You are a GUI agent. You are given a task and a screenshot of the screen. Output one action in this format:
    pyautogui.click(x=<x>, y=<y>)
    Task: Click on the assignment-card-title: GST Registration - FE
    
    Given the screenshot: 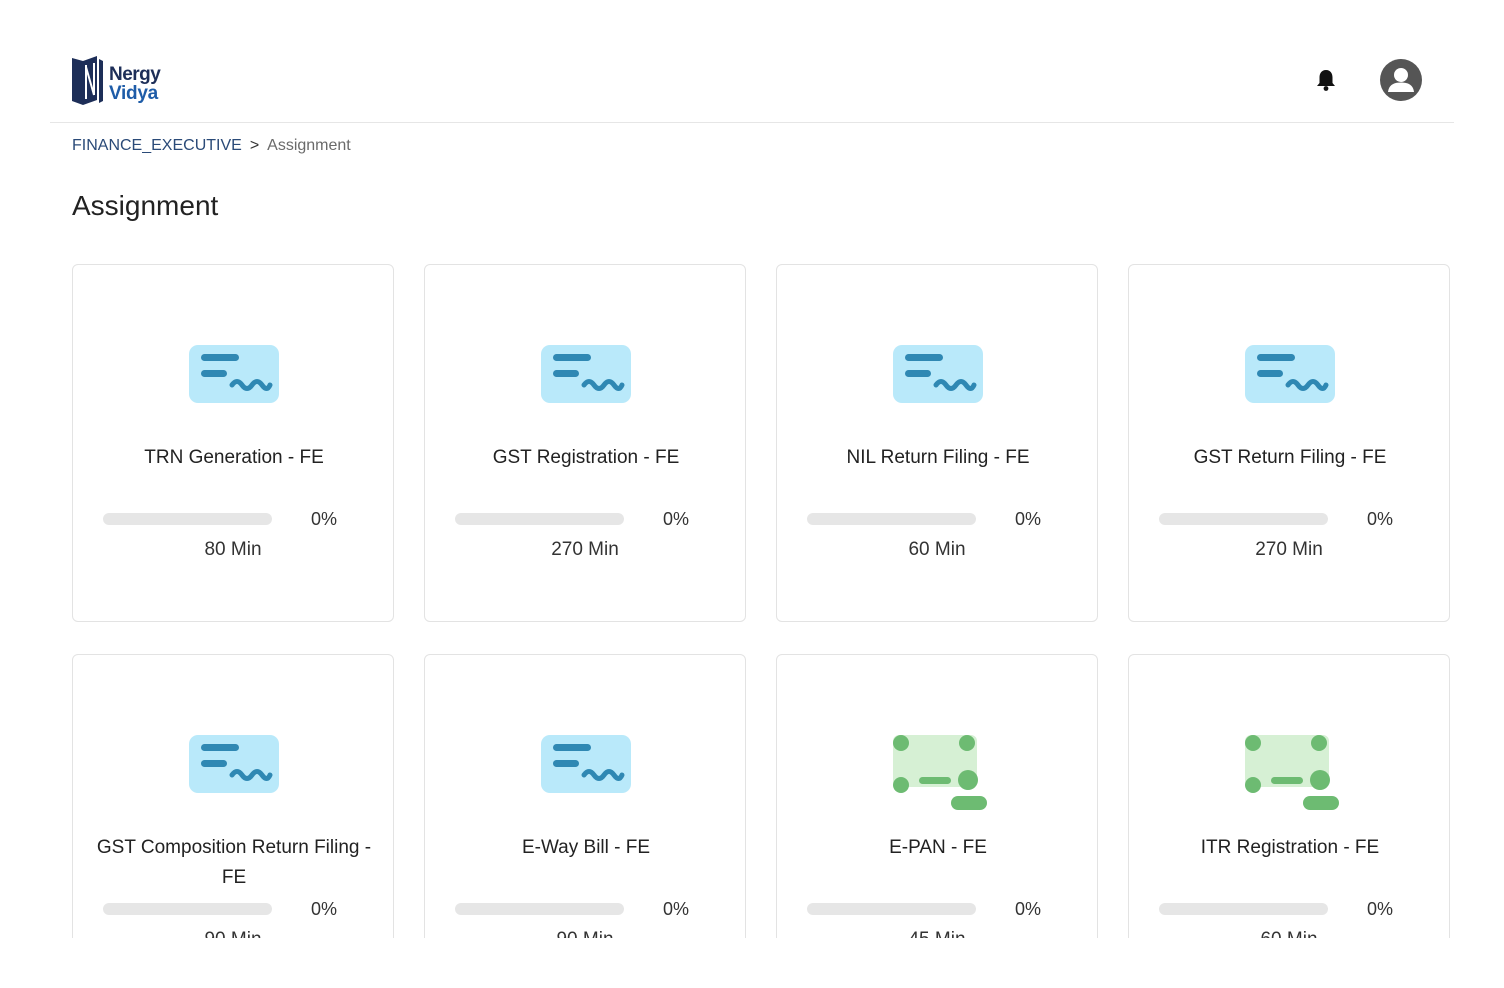 What is the action you would take?
    pyautogui.click(x=586, y=457)
    